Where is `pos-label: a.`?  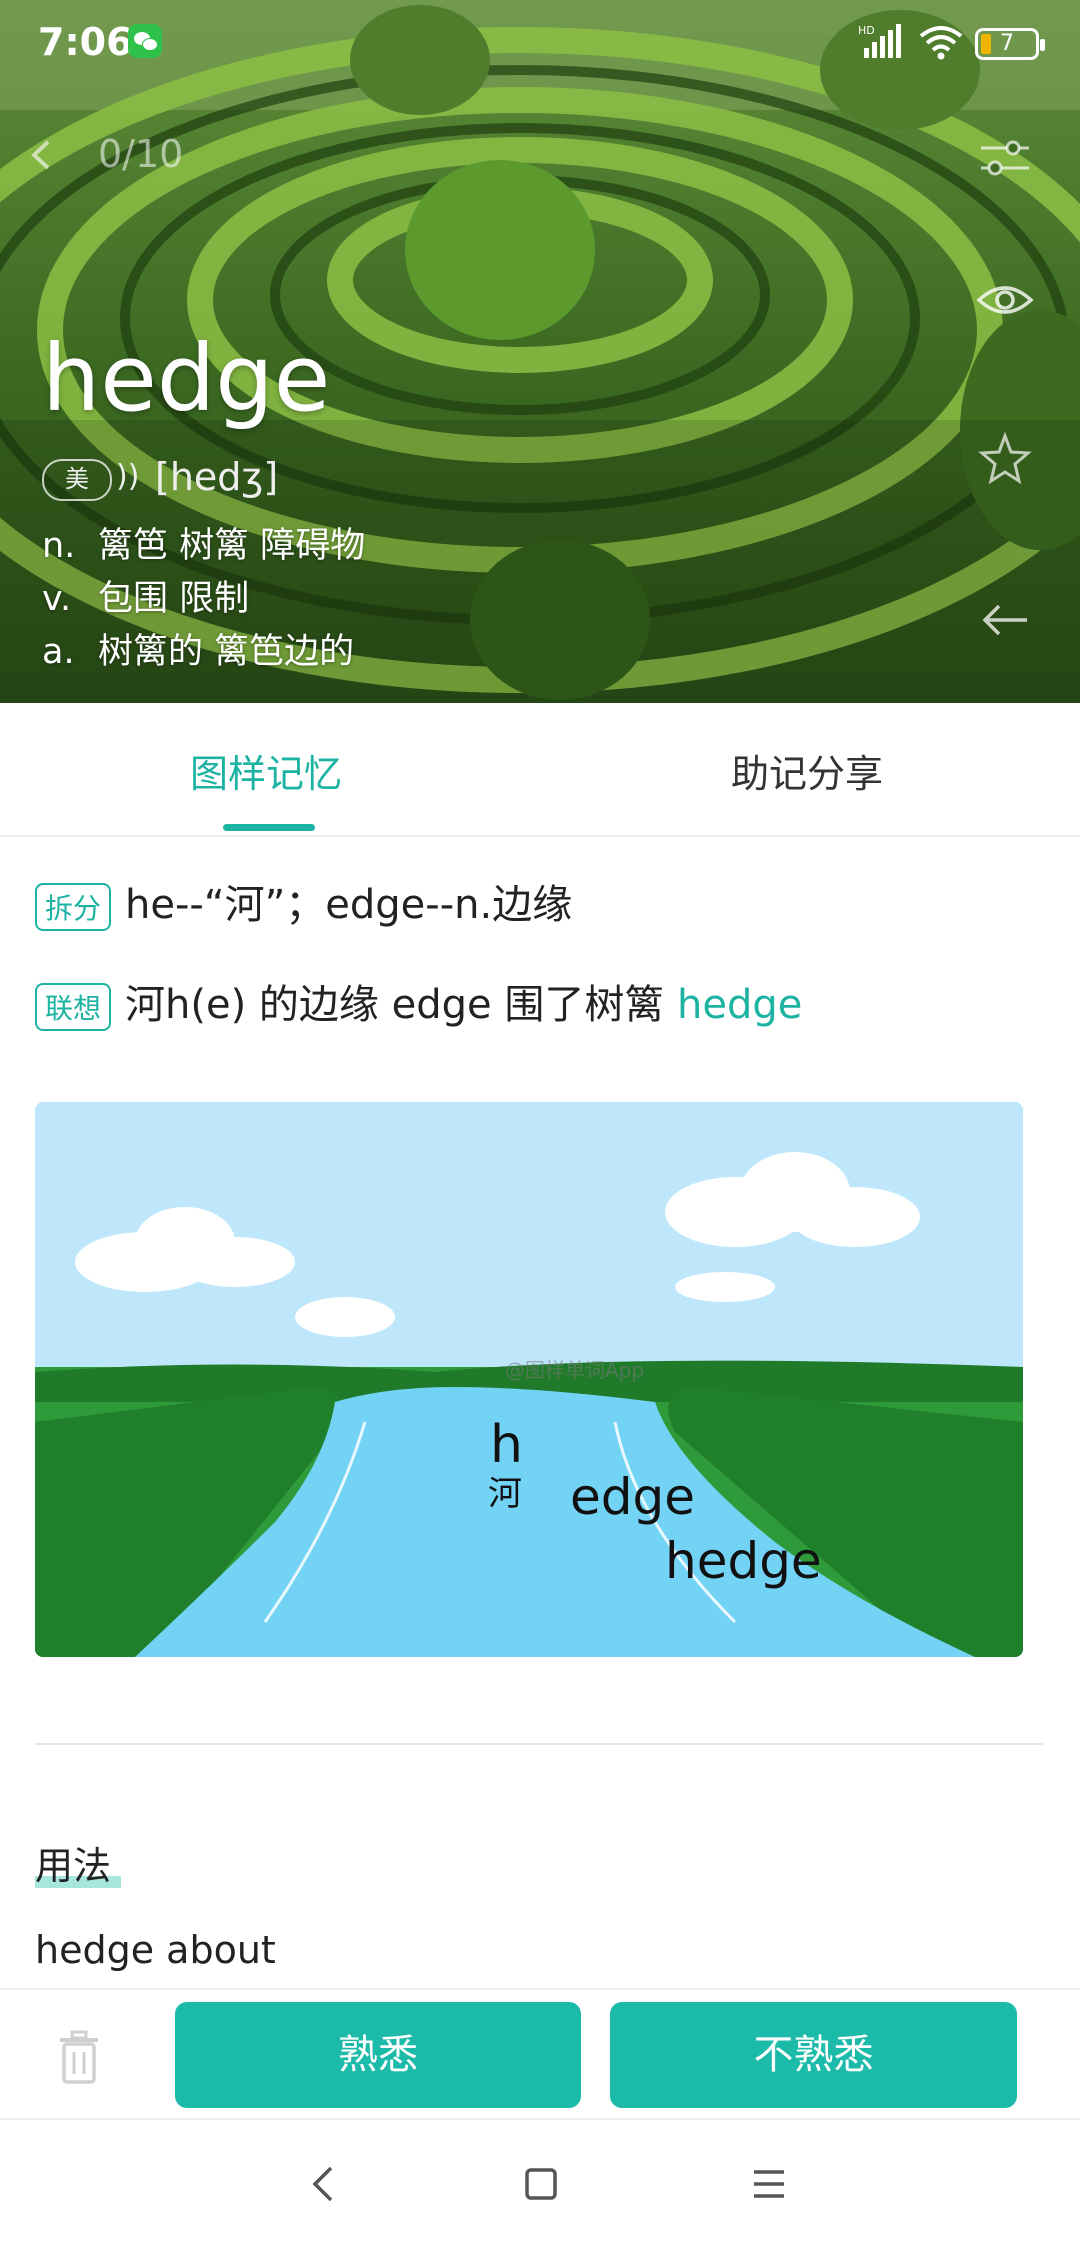 pos-label: a. is located at coordinates (58, 652).